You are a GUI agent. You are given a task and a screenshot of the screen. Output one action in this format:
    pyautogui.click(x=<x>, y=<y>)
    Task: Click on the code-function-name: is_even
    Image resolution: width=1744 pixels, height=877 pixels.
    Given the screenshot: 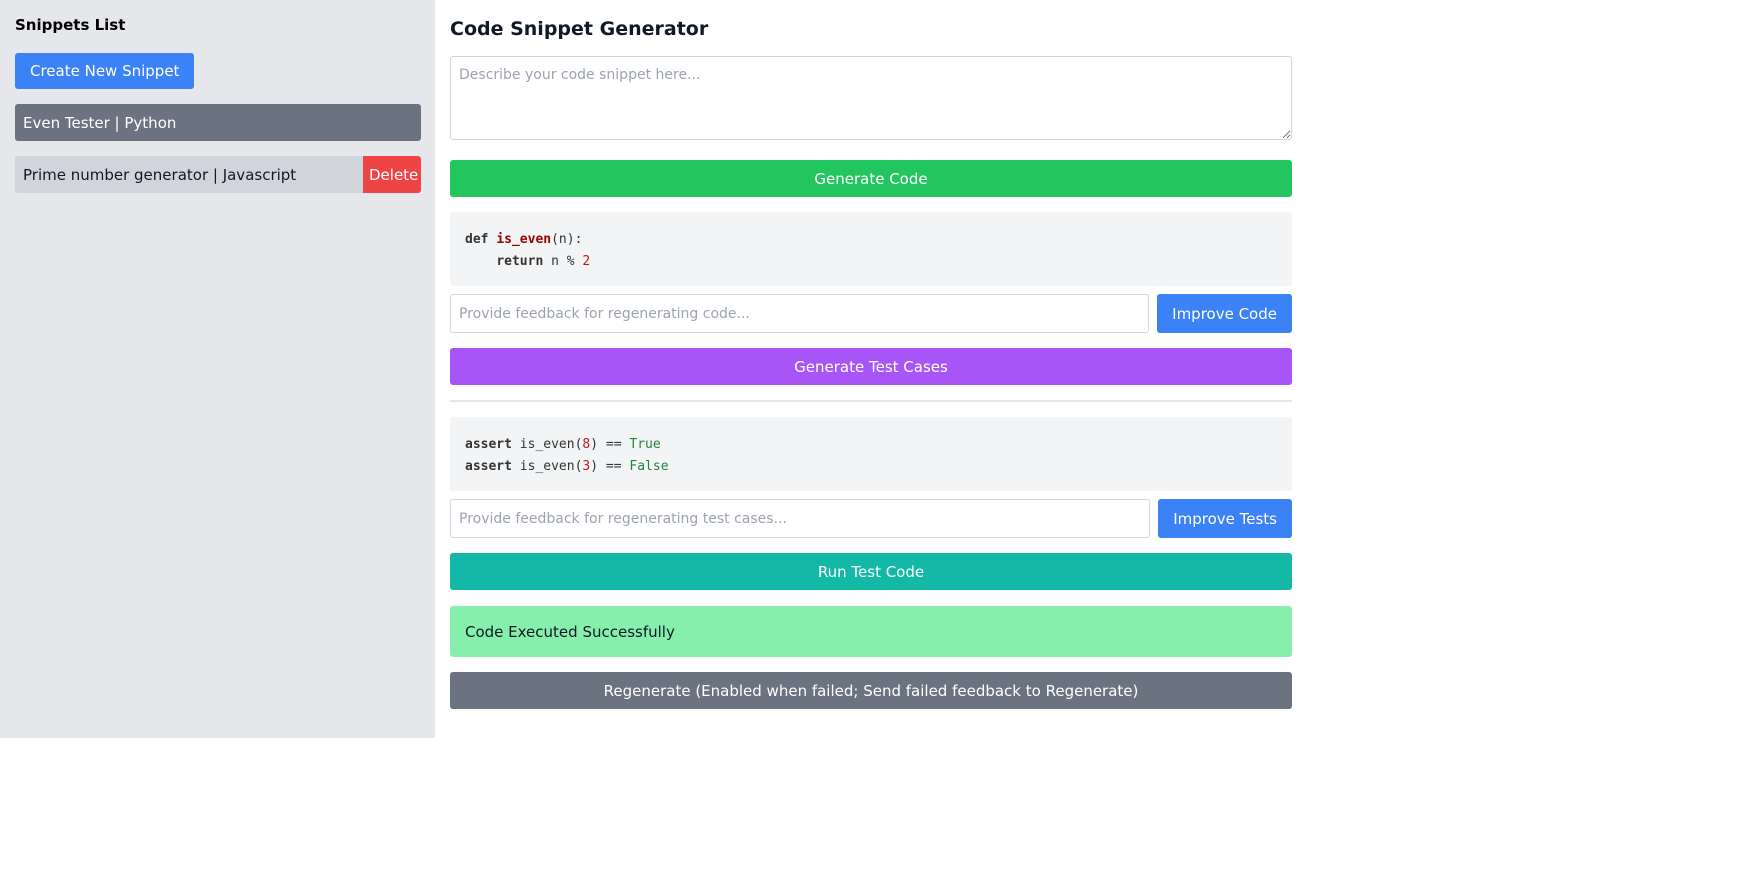 What is the action you would take?
    pyautogui.click(x=524, y=239)
    